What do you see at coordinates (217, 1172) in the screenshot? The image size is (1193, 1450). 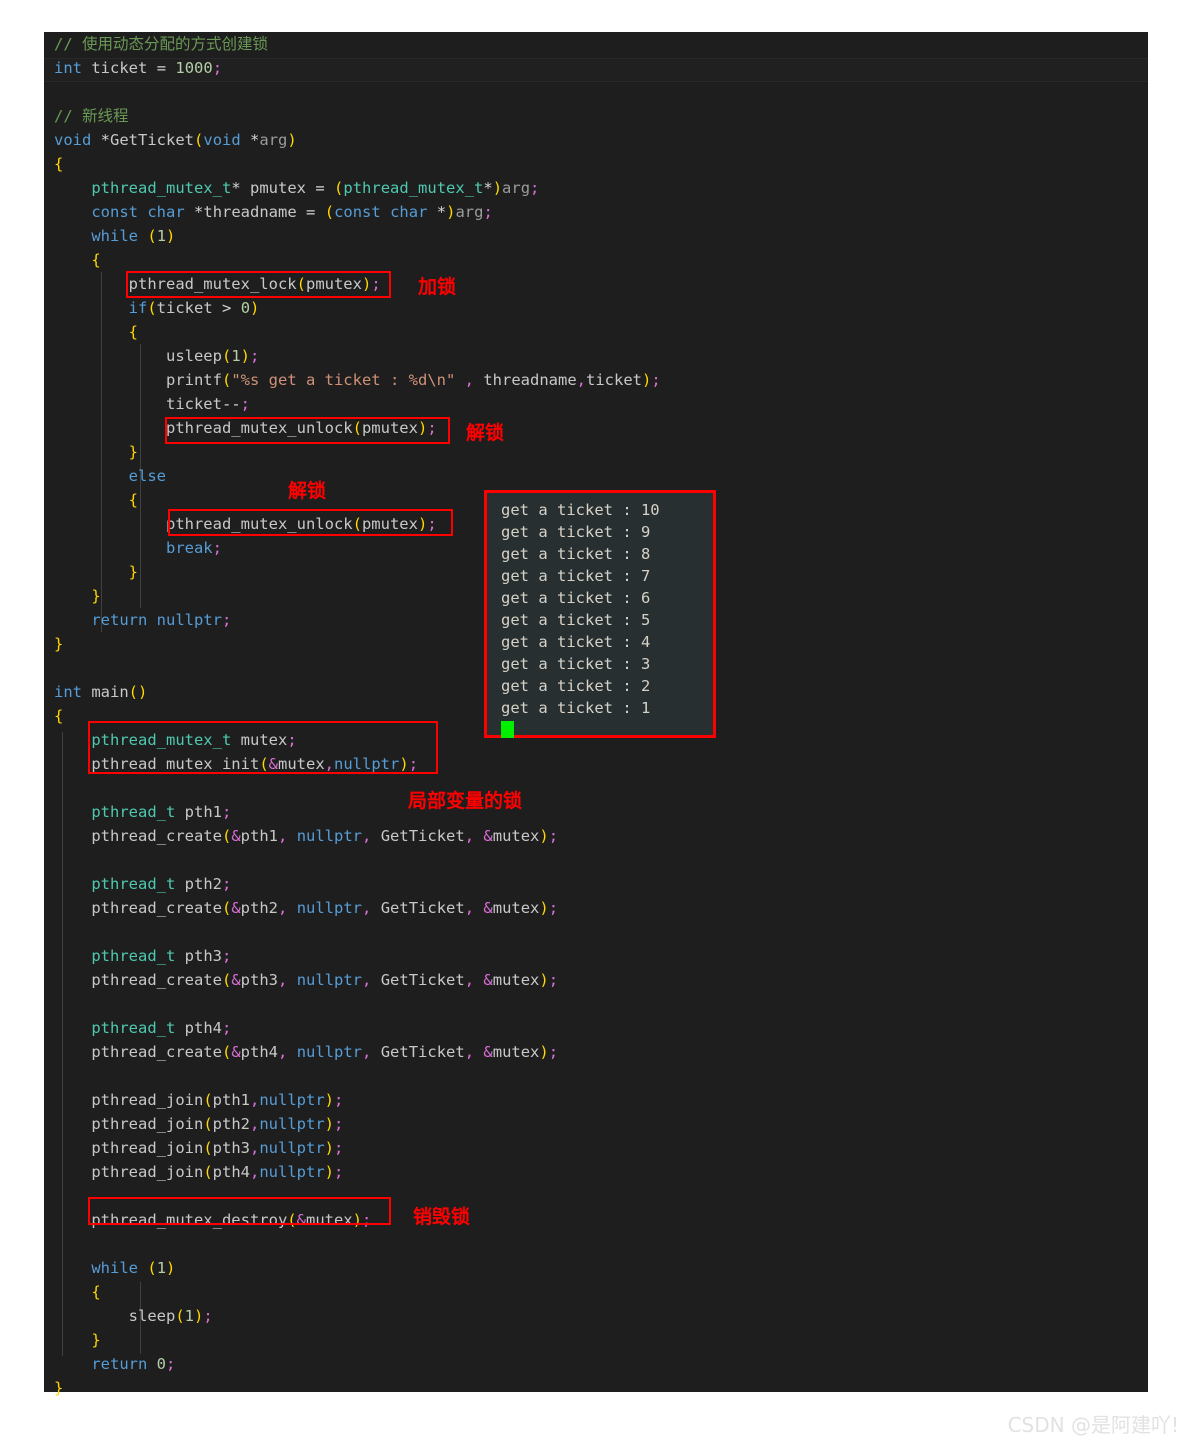 I see `code-line: pthread_join(pth4,nullptr);` at bounding box center [217, 1172].